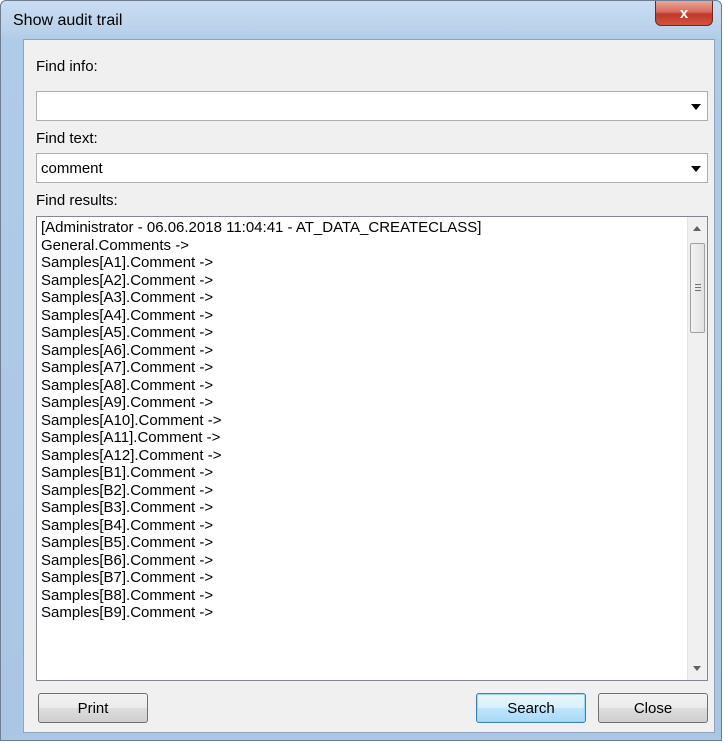  I want to click on find-info-label: Find info:, so click(67, 66).